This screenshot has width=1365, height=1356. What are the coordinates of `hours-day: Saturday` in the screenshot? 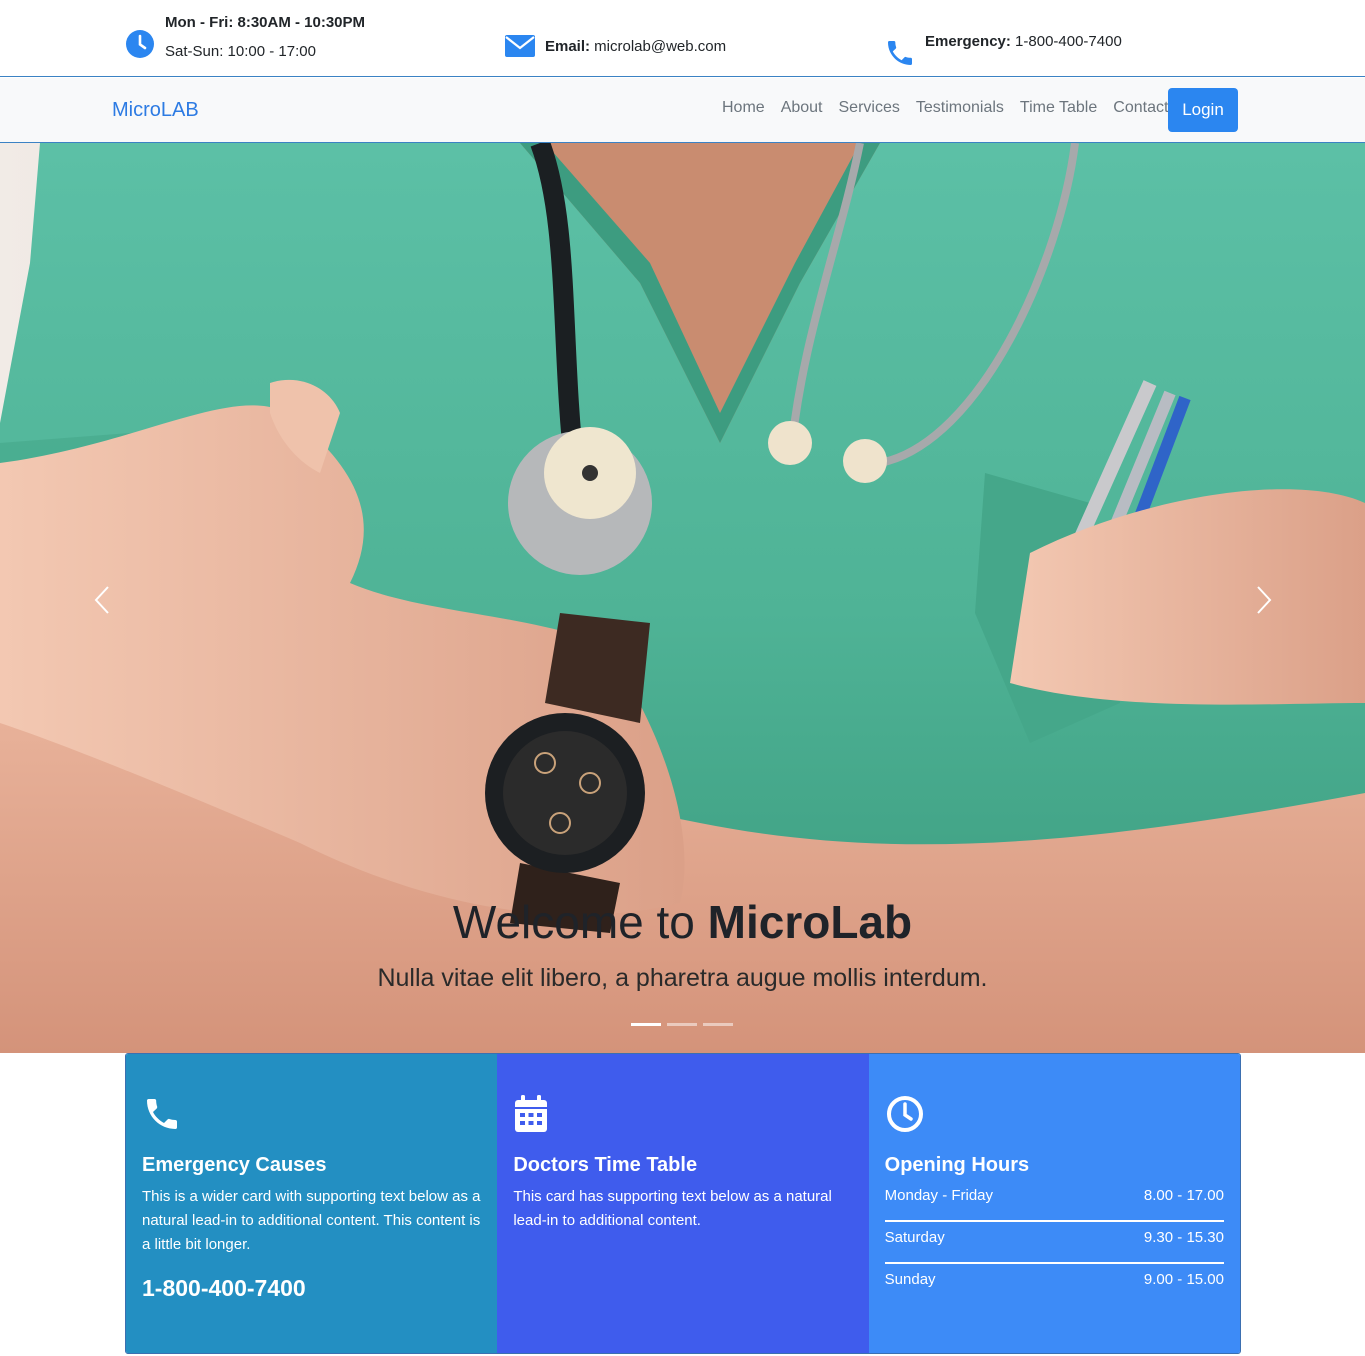 It's located at (914, 1237).